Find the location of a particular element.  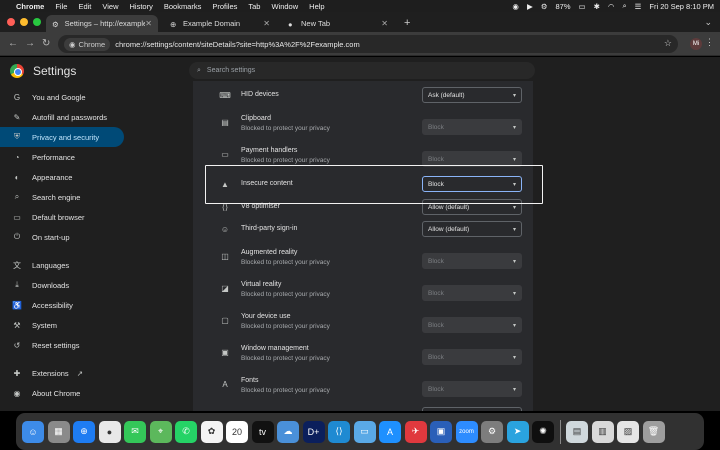

menubar-clock: Fri 20 Sep 8:10 PM is located at coordinates (681, 6).